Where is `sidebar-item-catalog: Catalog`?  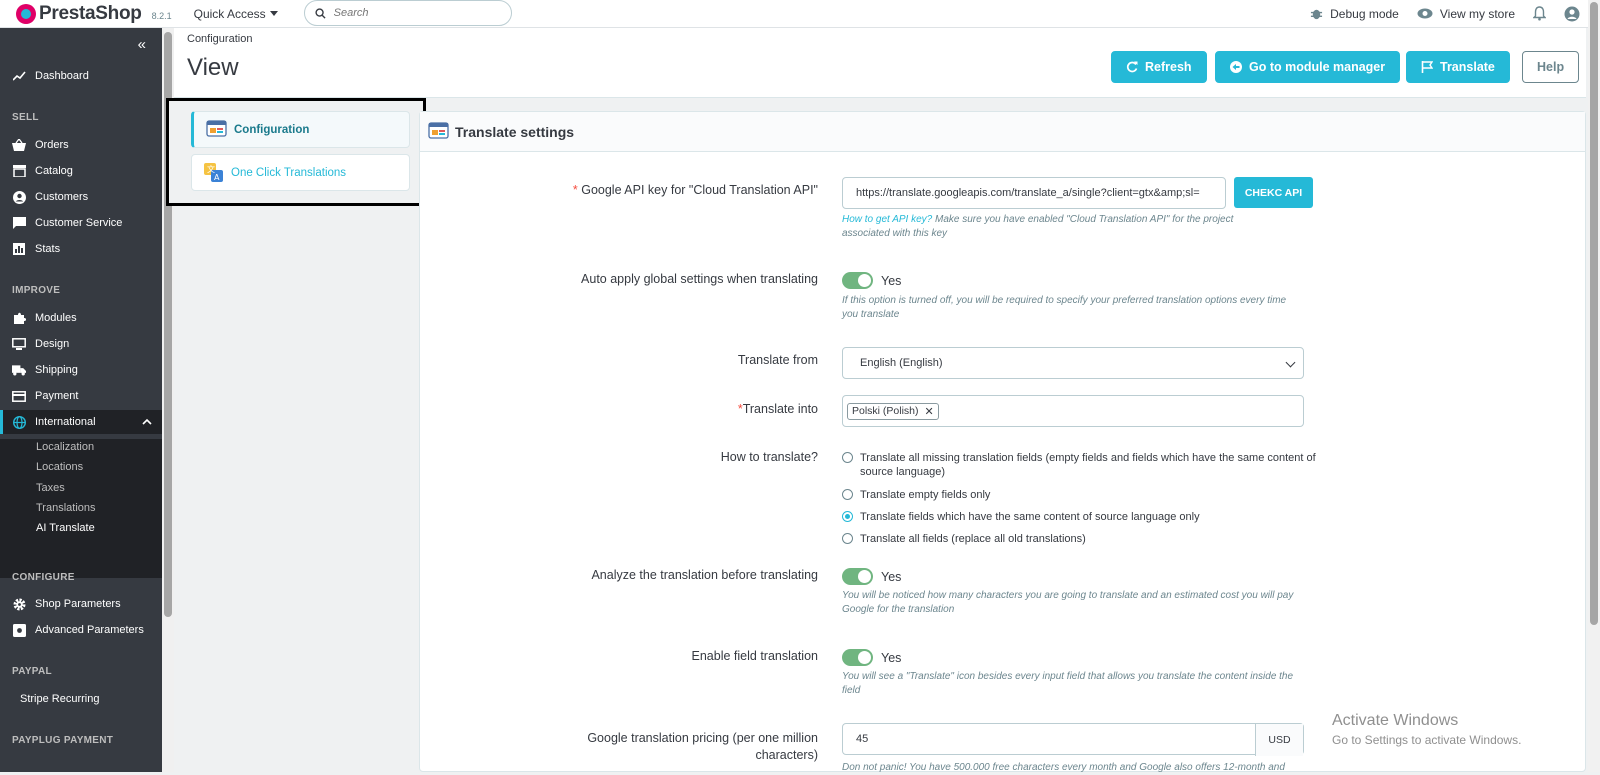 sidebar-item-catalog: Catalog is located at coordinates (81, 171).